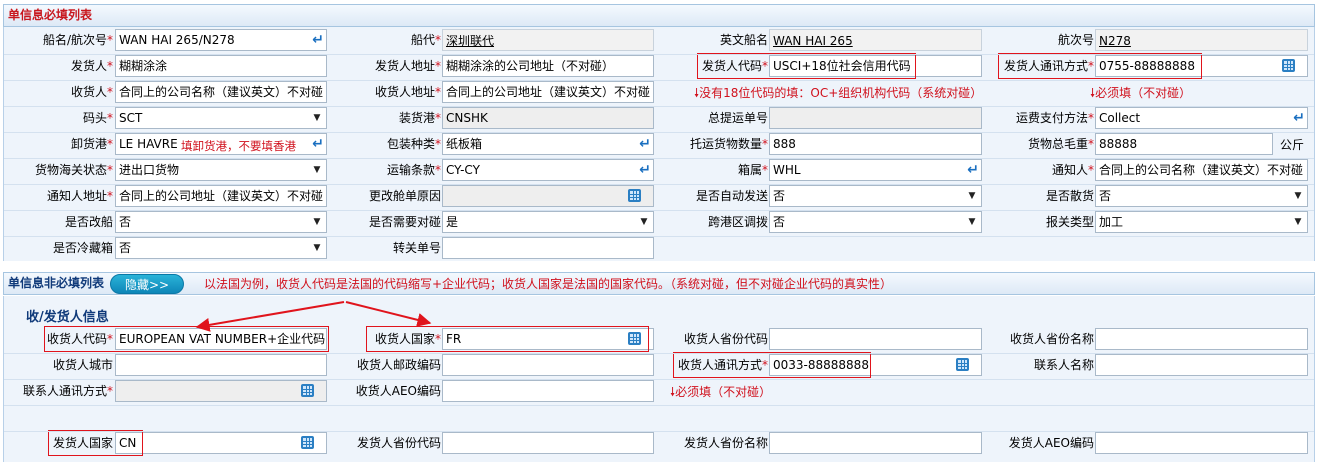 Image resolution: width=1322 pixels, height=462 pixels. I want to click on field-联系人通讯方式, so click(221, 391).